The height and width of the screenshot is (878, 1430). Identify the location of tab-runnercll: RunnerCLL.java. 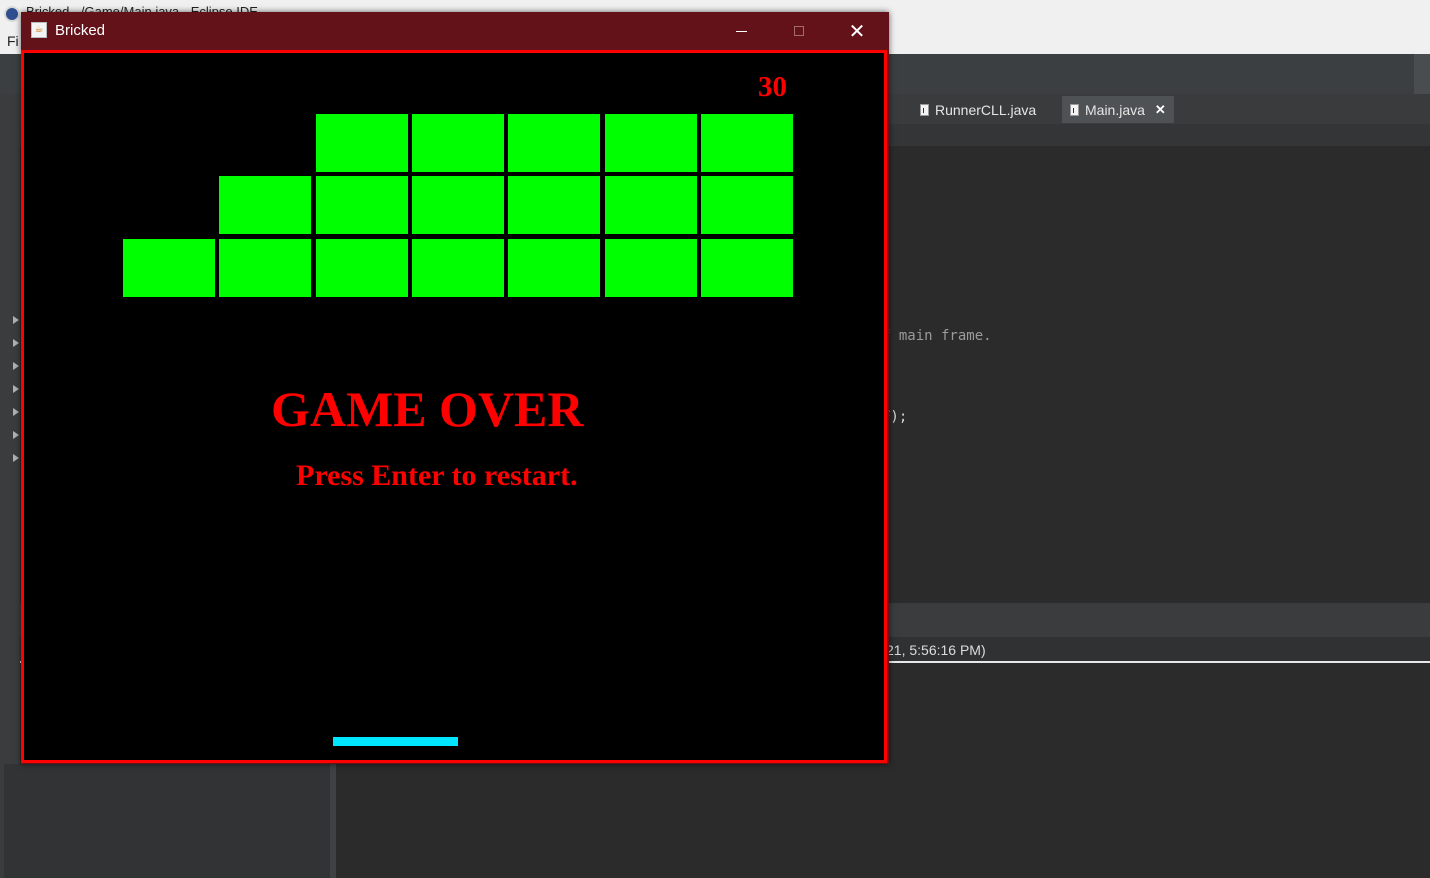
(987, 109).